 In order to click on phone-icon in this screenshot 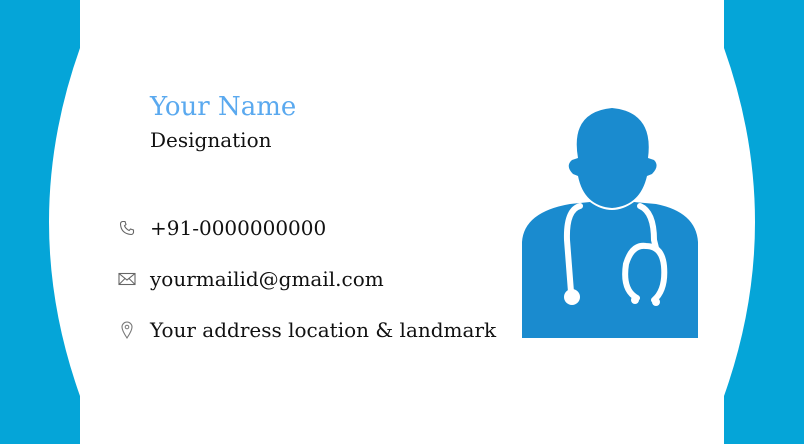, I will do `click(127, 228)`.